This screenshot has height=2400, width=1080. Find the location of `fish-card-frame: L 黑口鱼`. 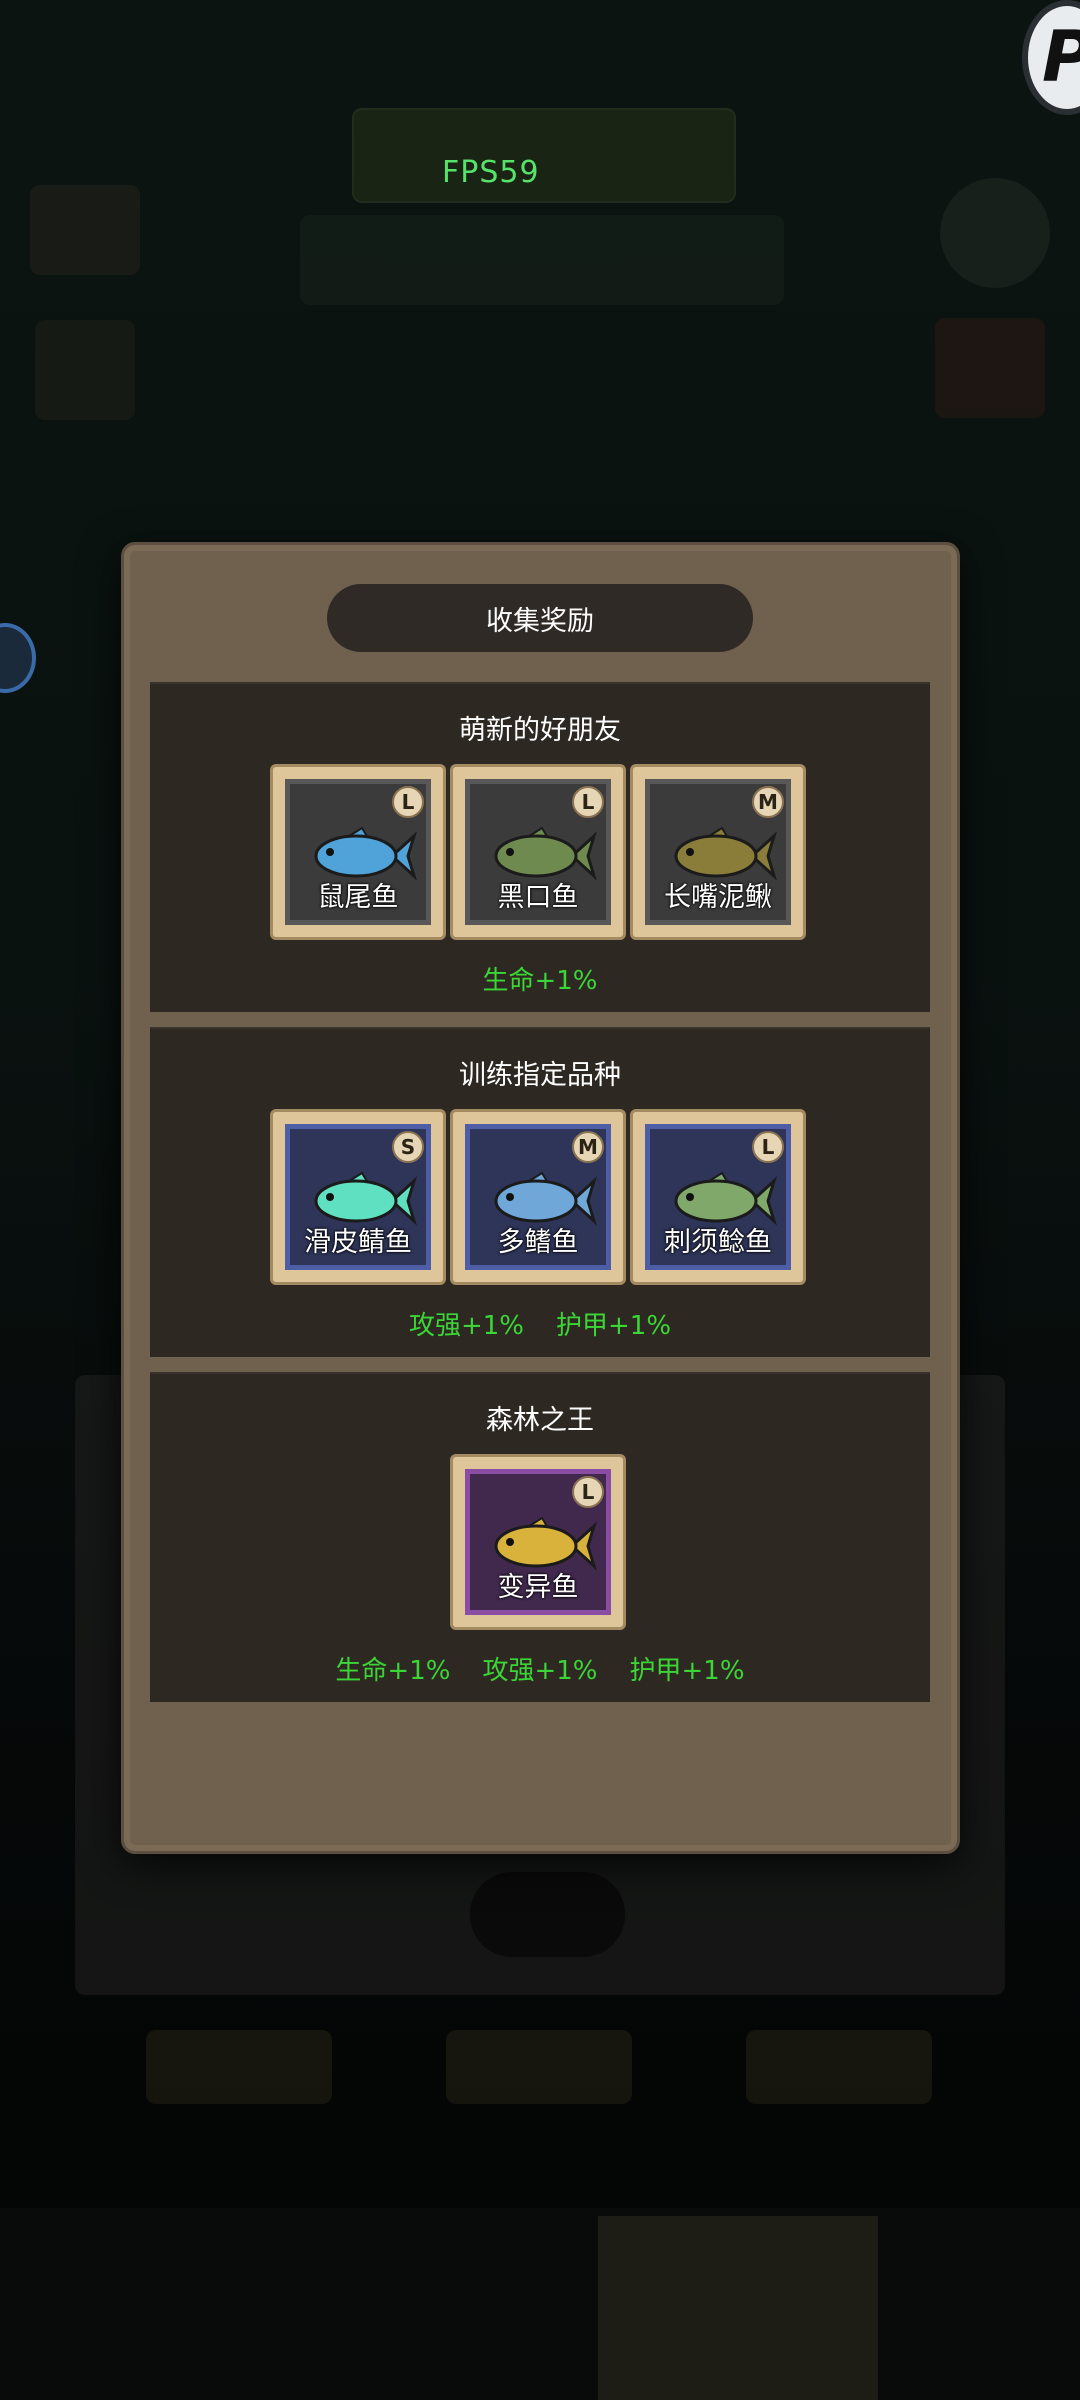

fish-card-frame: L 黑口鱼 is located at coordinates (538, 852).